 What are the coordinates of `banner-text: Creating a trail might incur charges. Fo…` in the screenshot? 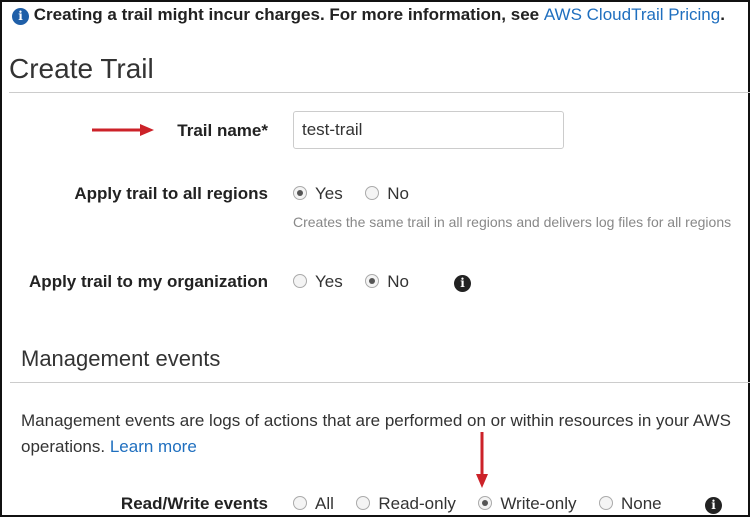 It's located at (288, 14).